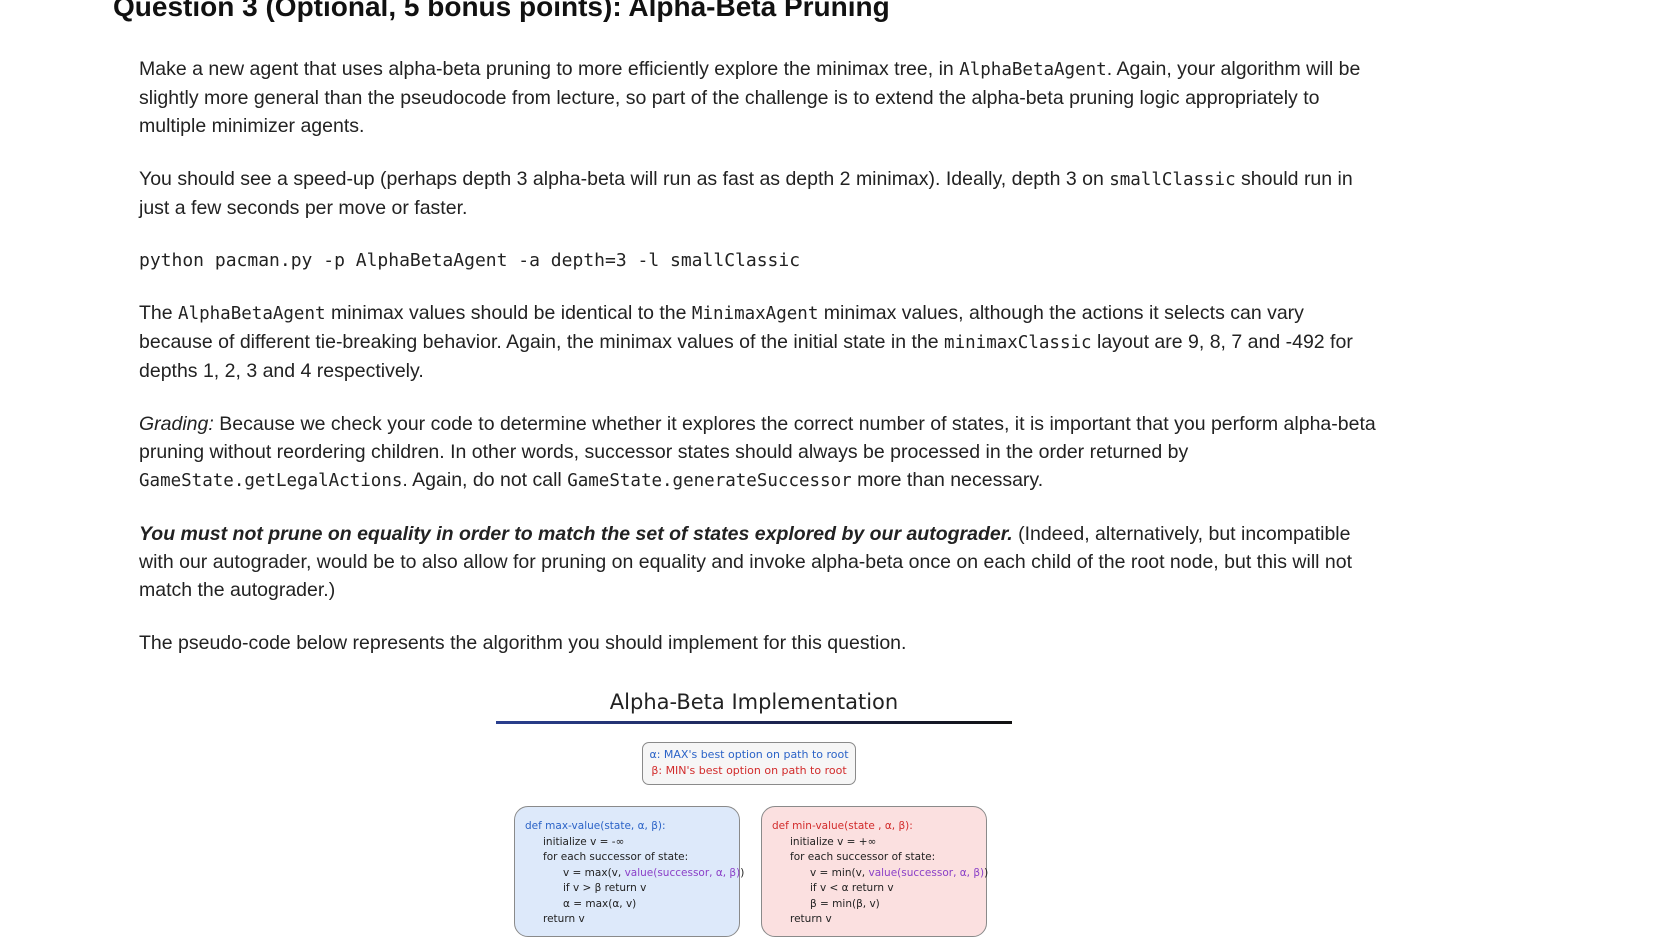  I want to click on code-line: initialize v = +∞, so click(833, 841).